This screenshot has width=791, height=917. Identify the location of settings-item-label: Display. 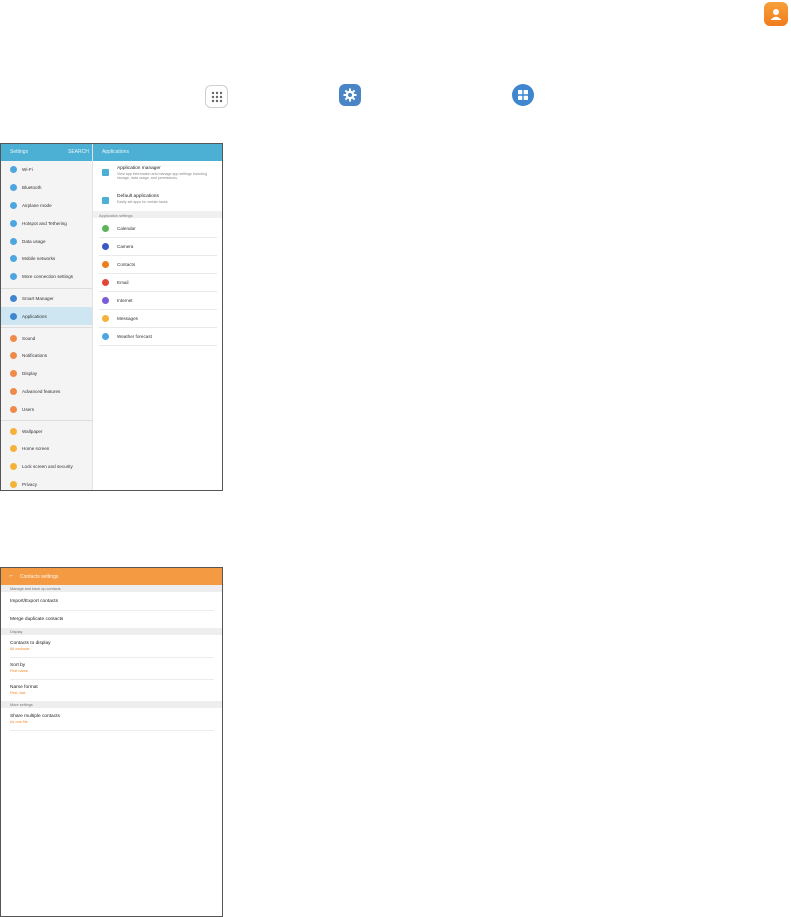
(30, 374).